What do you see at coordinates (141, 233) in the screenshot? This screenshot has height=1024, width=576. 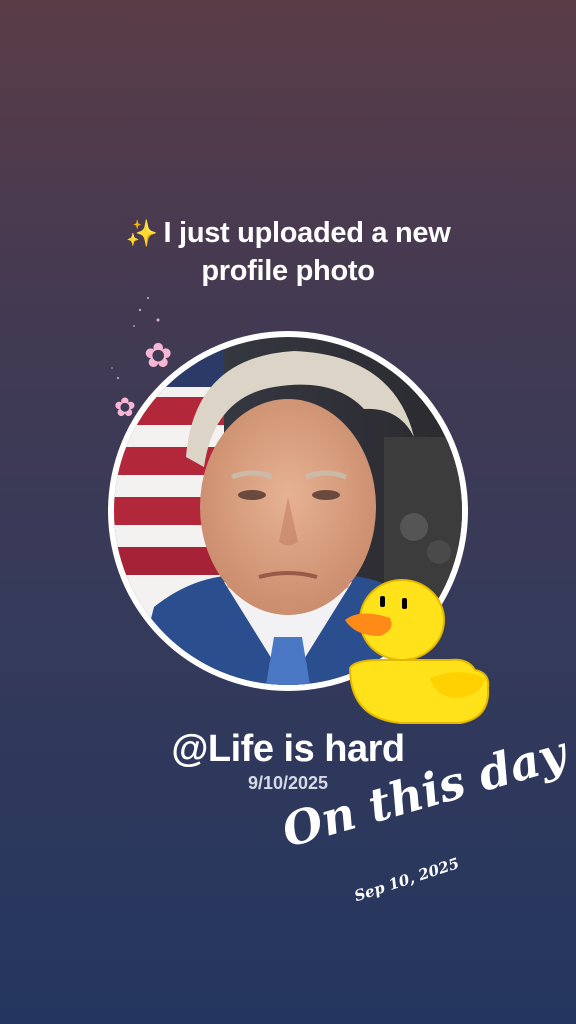 I see `sparkles-icon: ✨` at bounding box center [141, 233].